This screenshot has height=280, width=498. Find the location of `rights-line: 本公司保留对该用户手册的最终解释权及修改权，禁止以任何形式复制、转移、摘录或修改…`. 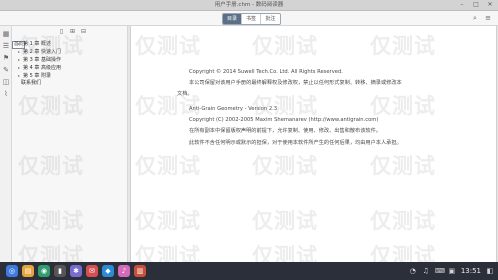

rights-line: 本公司保留对该用户手册的最终解释权及修改权，禁止以任何形式复制、转移、摘录或修改… is located at coordinates (295, 83).